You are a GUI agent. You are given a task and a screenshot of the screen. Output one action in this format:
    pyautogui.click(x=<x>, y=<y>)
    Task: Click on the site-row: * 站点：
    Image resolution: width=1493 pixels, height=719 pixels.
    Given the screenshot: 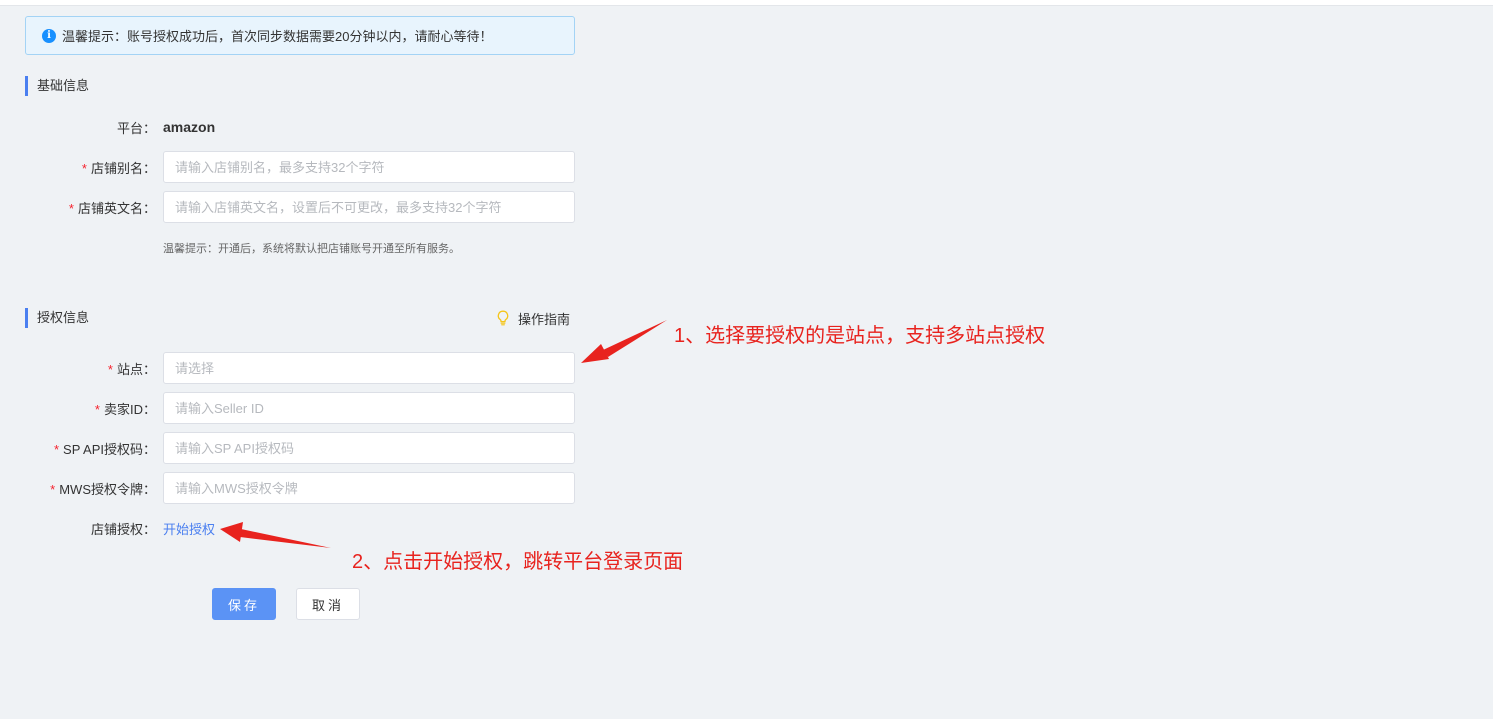 What is the action you would take?
    pyautogui.click(x=287, y=368)
    